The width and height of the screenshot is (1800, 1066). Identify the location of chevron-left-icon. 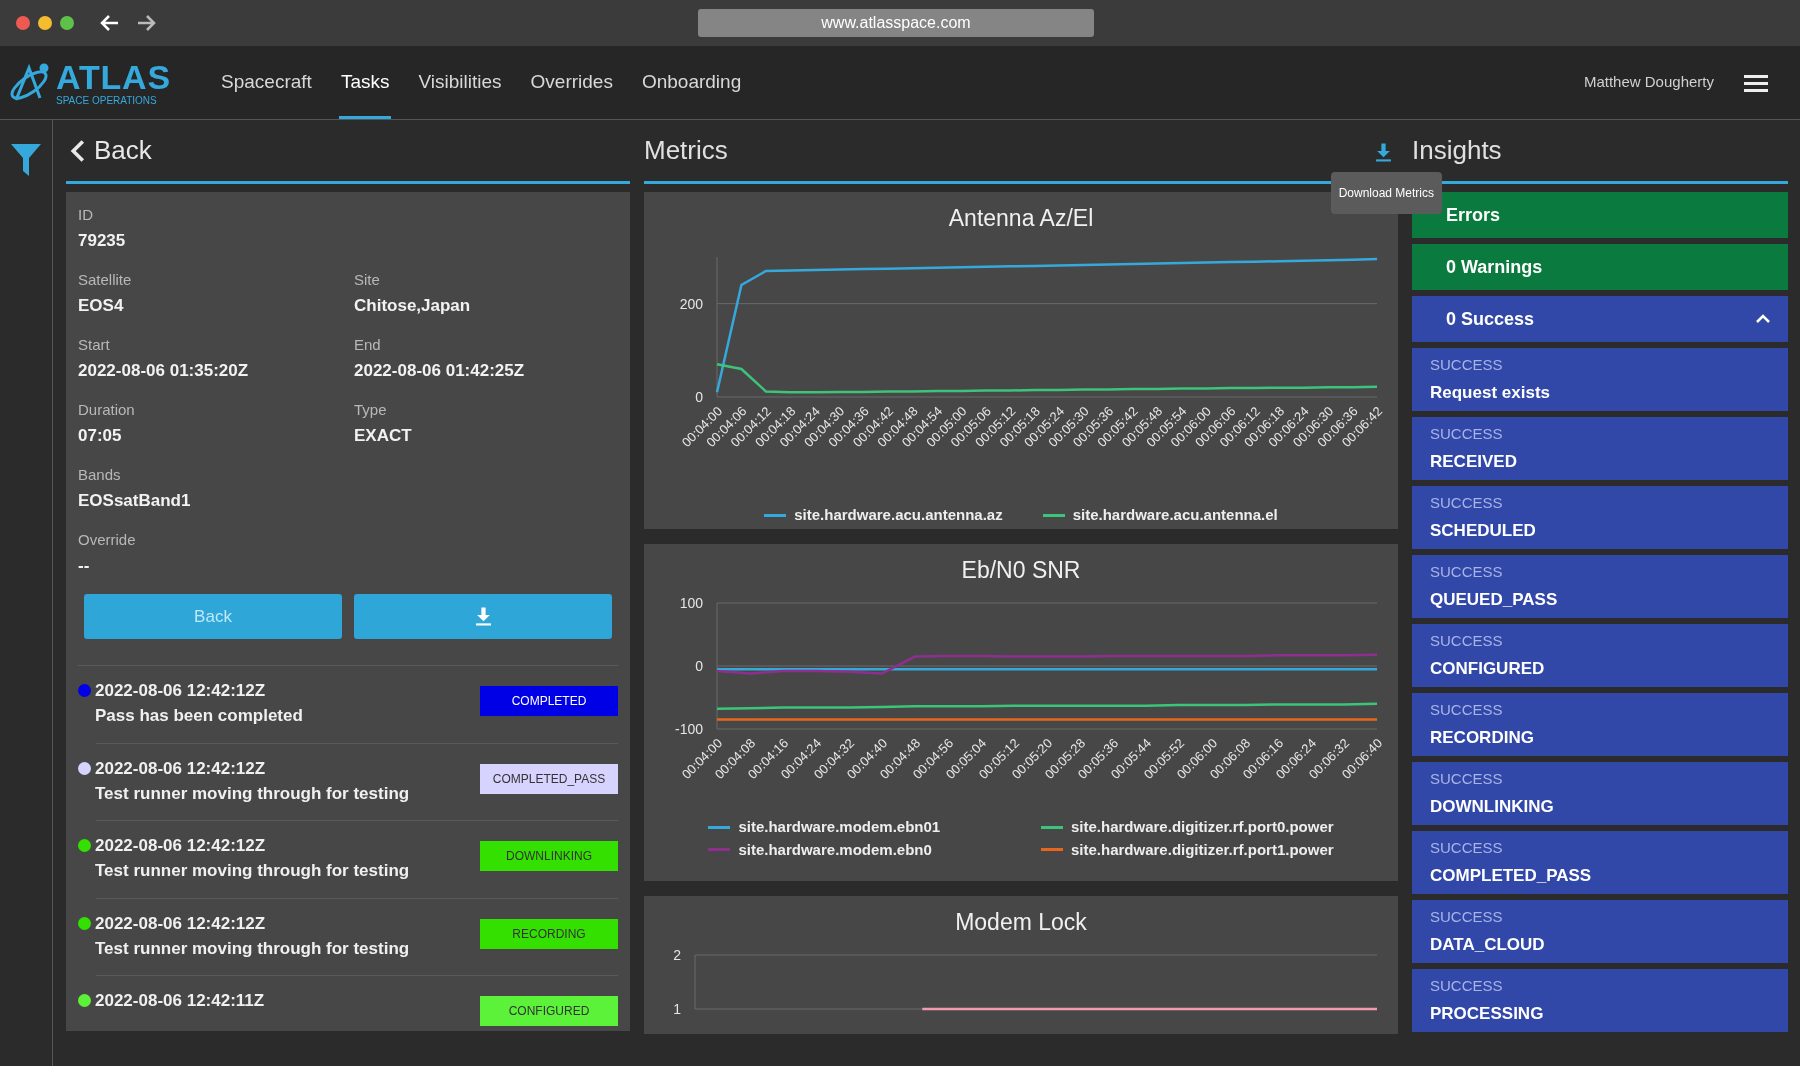
(78, 150).